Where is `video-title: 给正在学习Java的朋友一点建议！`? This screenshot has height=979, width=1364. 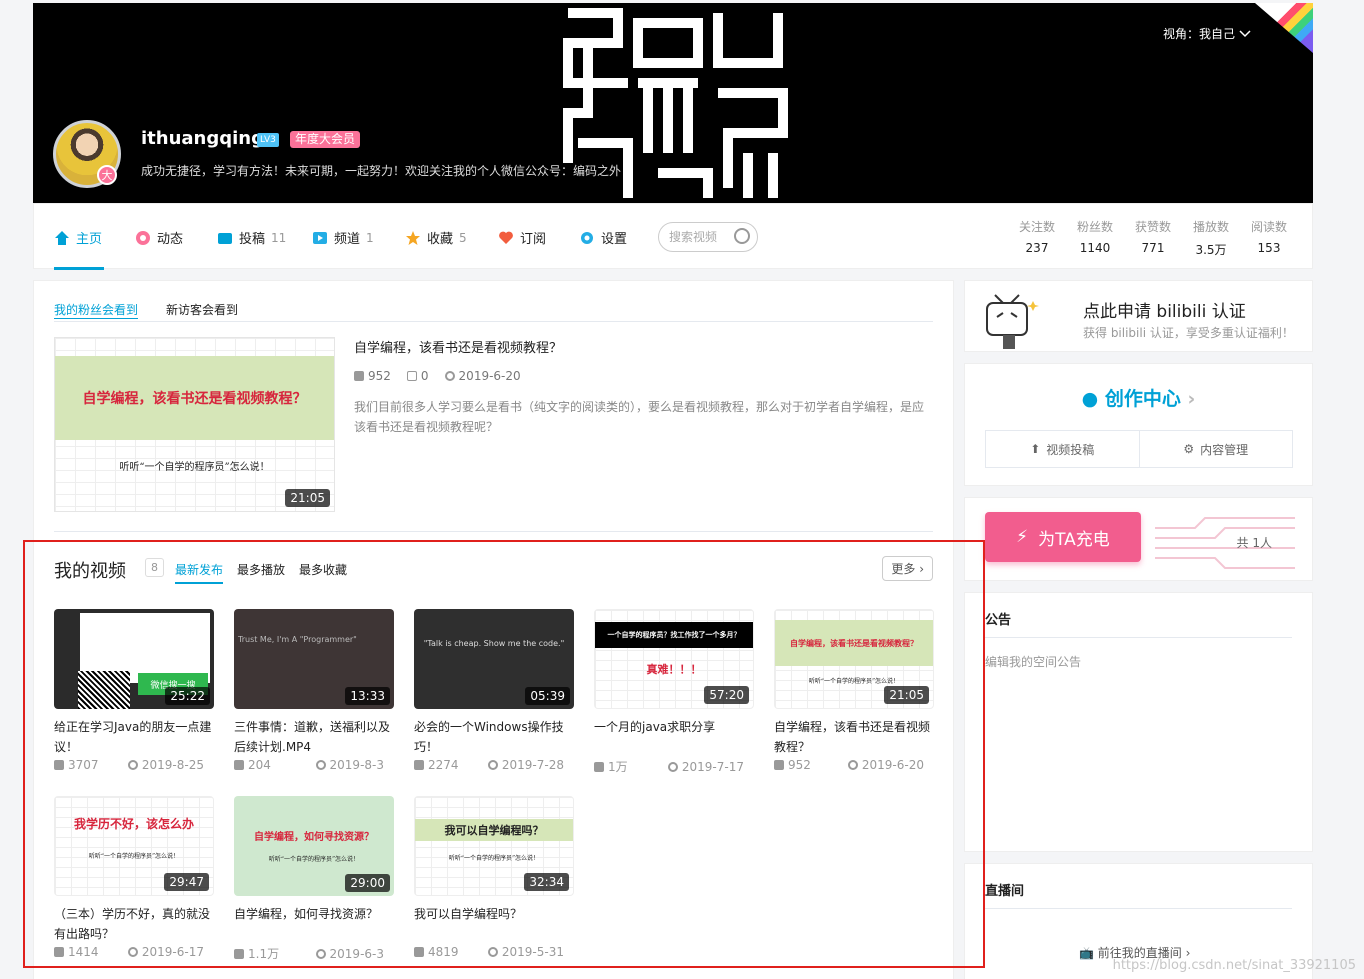 video-title: 给正在学习Java的朋友一点建议！ is located at coordinates (134, 737).